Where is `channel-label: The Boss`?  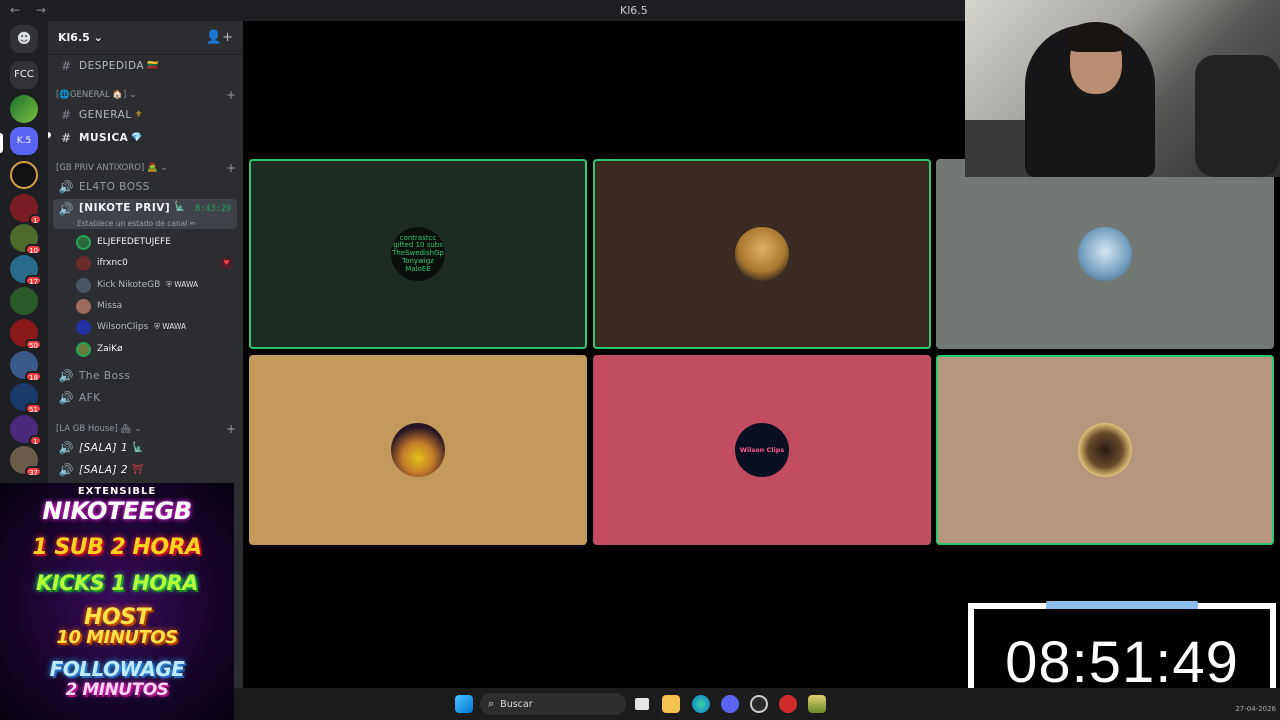
channel-label: The Boss is located at coordinates (105, 376).